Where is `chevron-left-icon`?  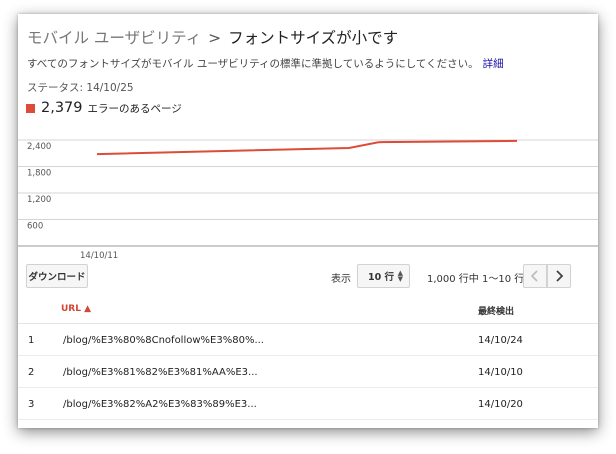
chevron-left-icon is located at coordinates (534, 276).